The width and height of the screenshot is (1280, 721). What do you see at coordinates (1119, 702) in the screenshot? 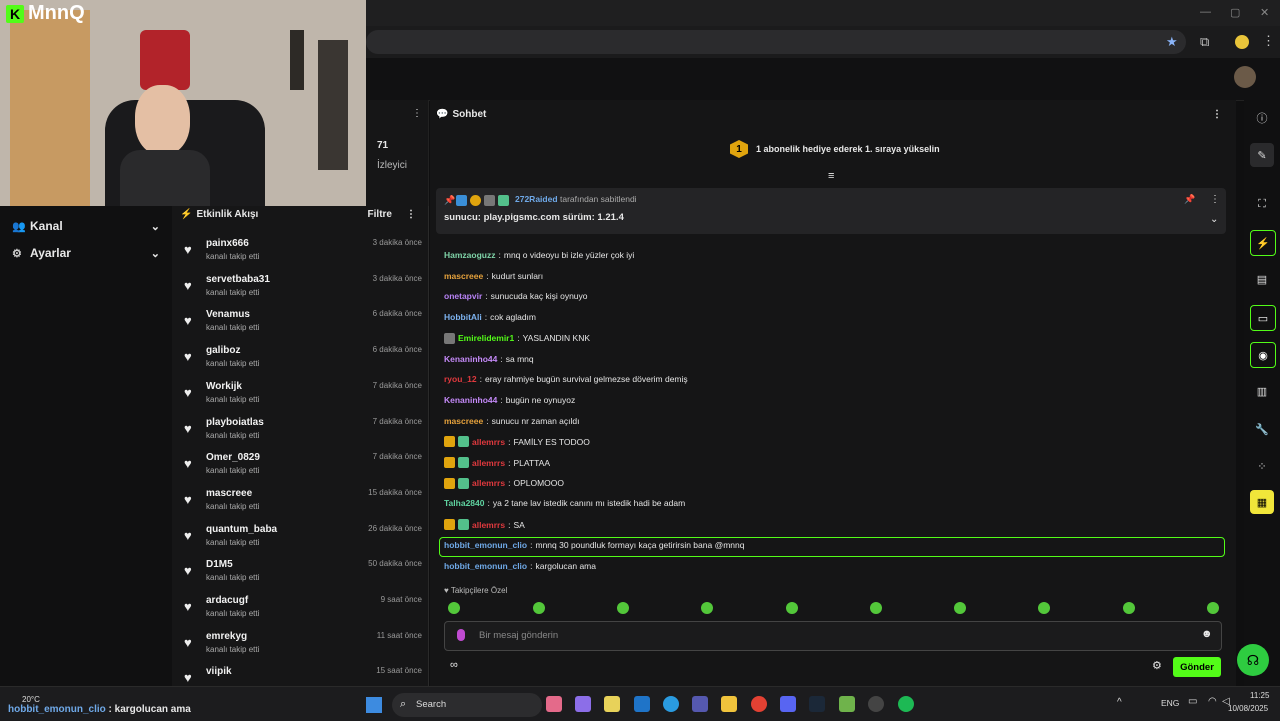
I see `chevron-up-icon: ^` at bounding box center [1119, 702].